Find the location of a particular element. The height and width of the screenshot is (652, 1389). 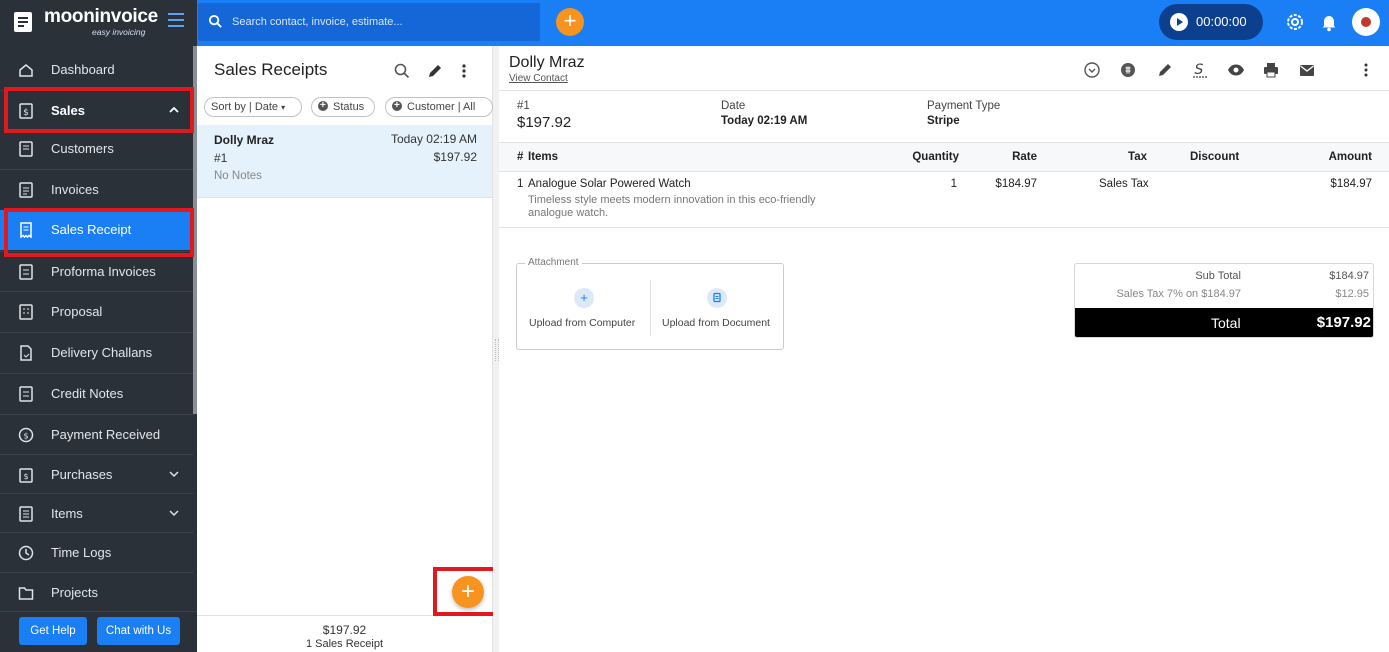

search-input is located at coordinates (382, 22).